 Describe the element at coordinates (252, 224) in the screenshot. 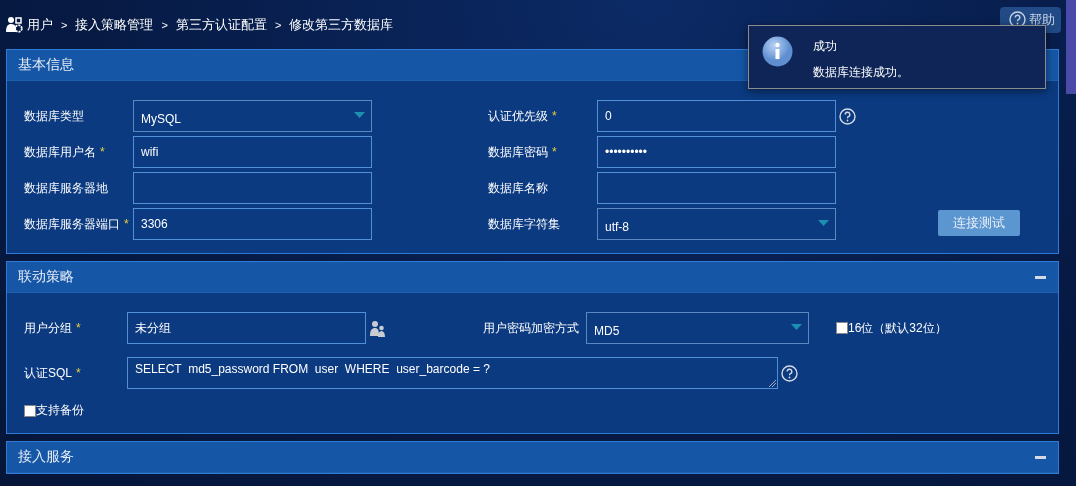

I see `text-field: 3306` at that location.